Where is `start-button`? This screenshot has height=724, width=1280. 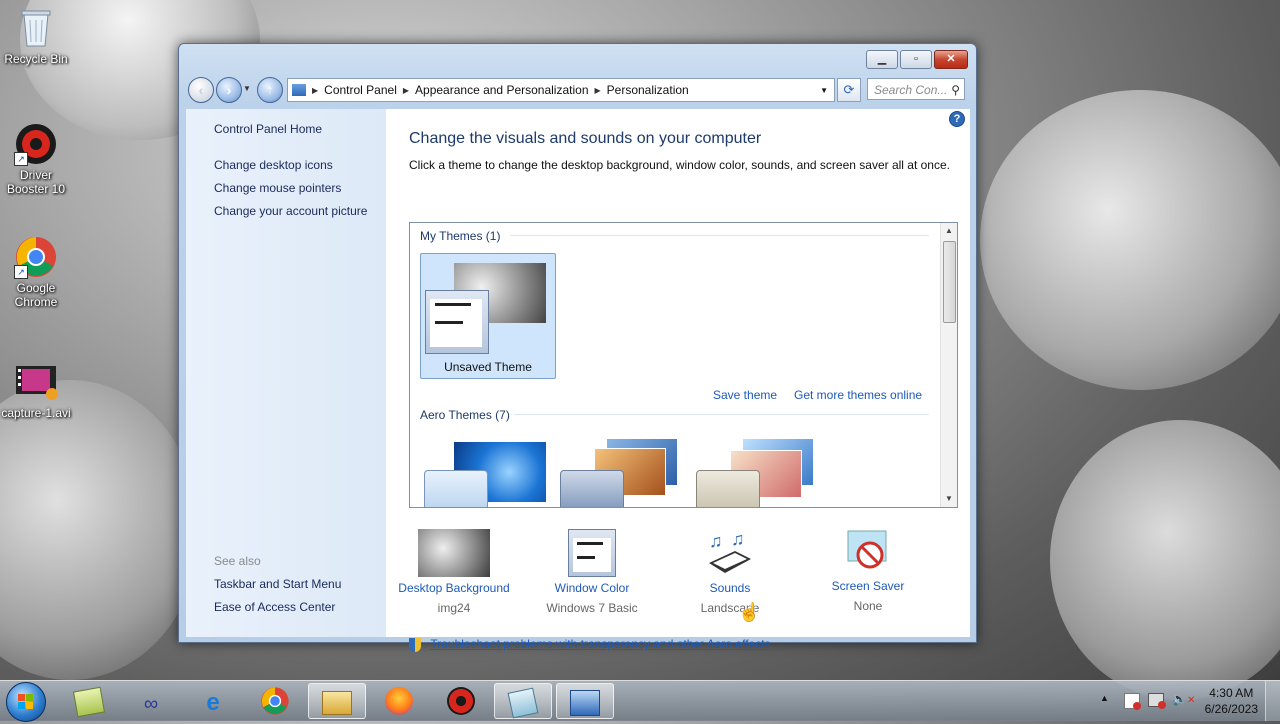 start-button is located at coordinates (26, 702).